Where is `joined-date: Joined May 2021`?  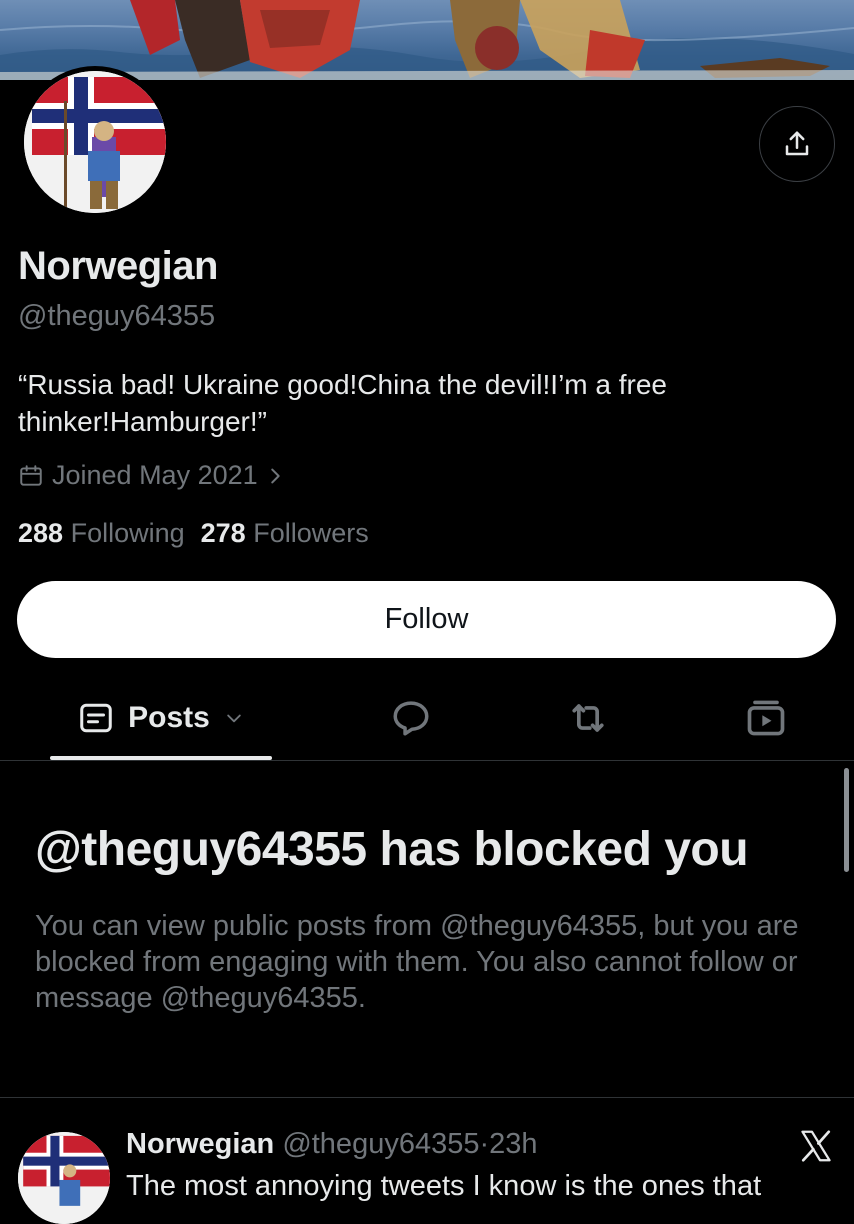 joined-date: Joined May 2021 is located at coordinates (156, 475).